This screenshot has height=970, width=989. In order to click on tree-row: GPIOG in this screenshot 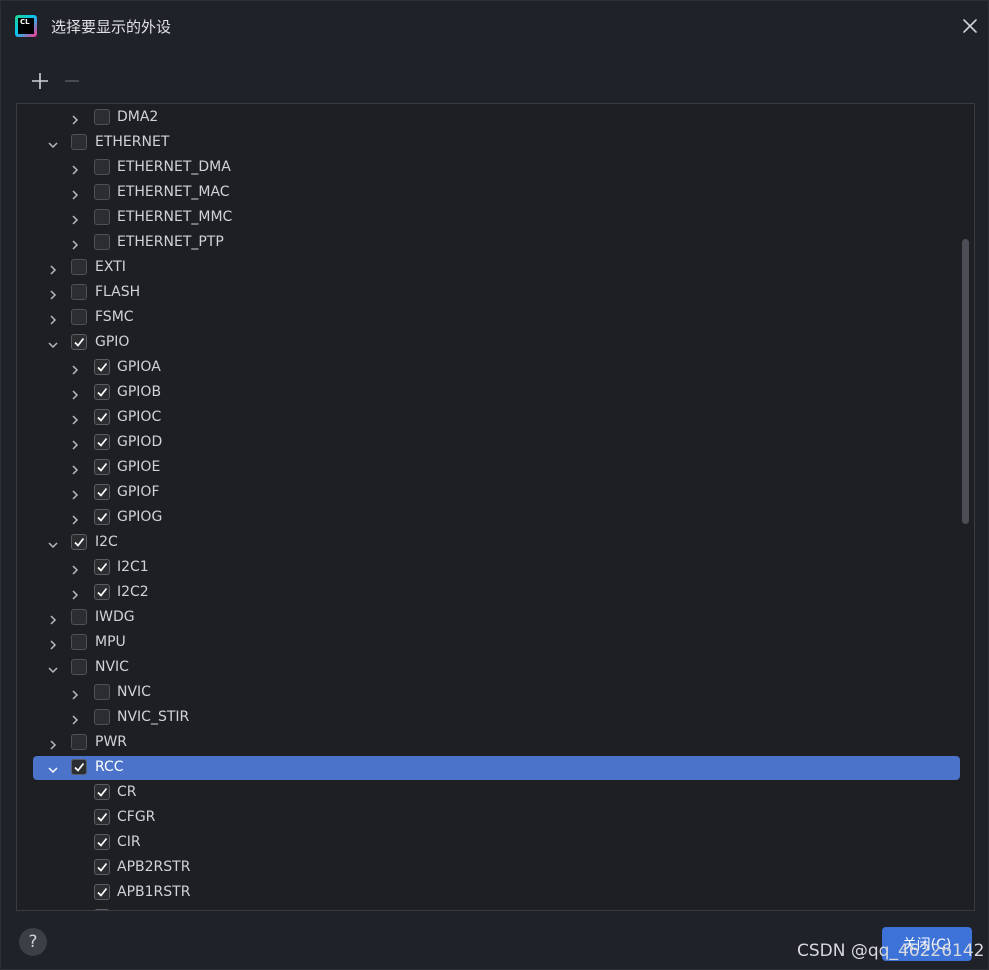, I will do `click(489, 517)`.